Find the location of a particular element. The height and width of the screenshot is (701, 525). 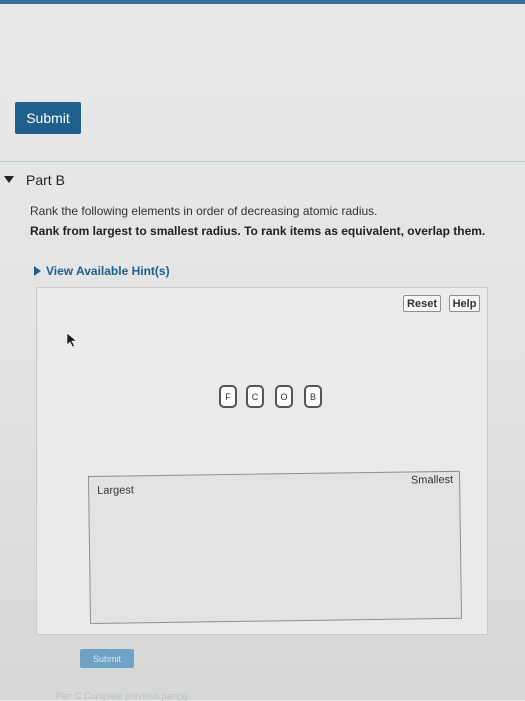

smallest-label: Smallest is located at coordinates (432, 480).